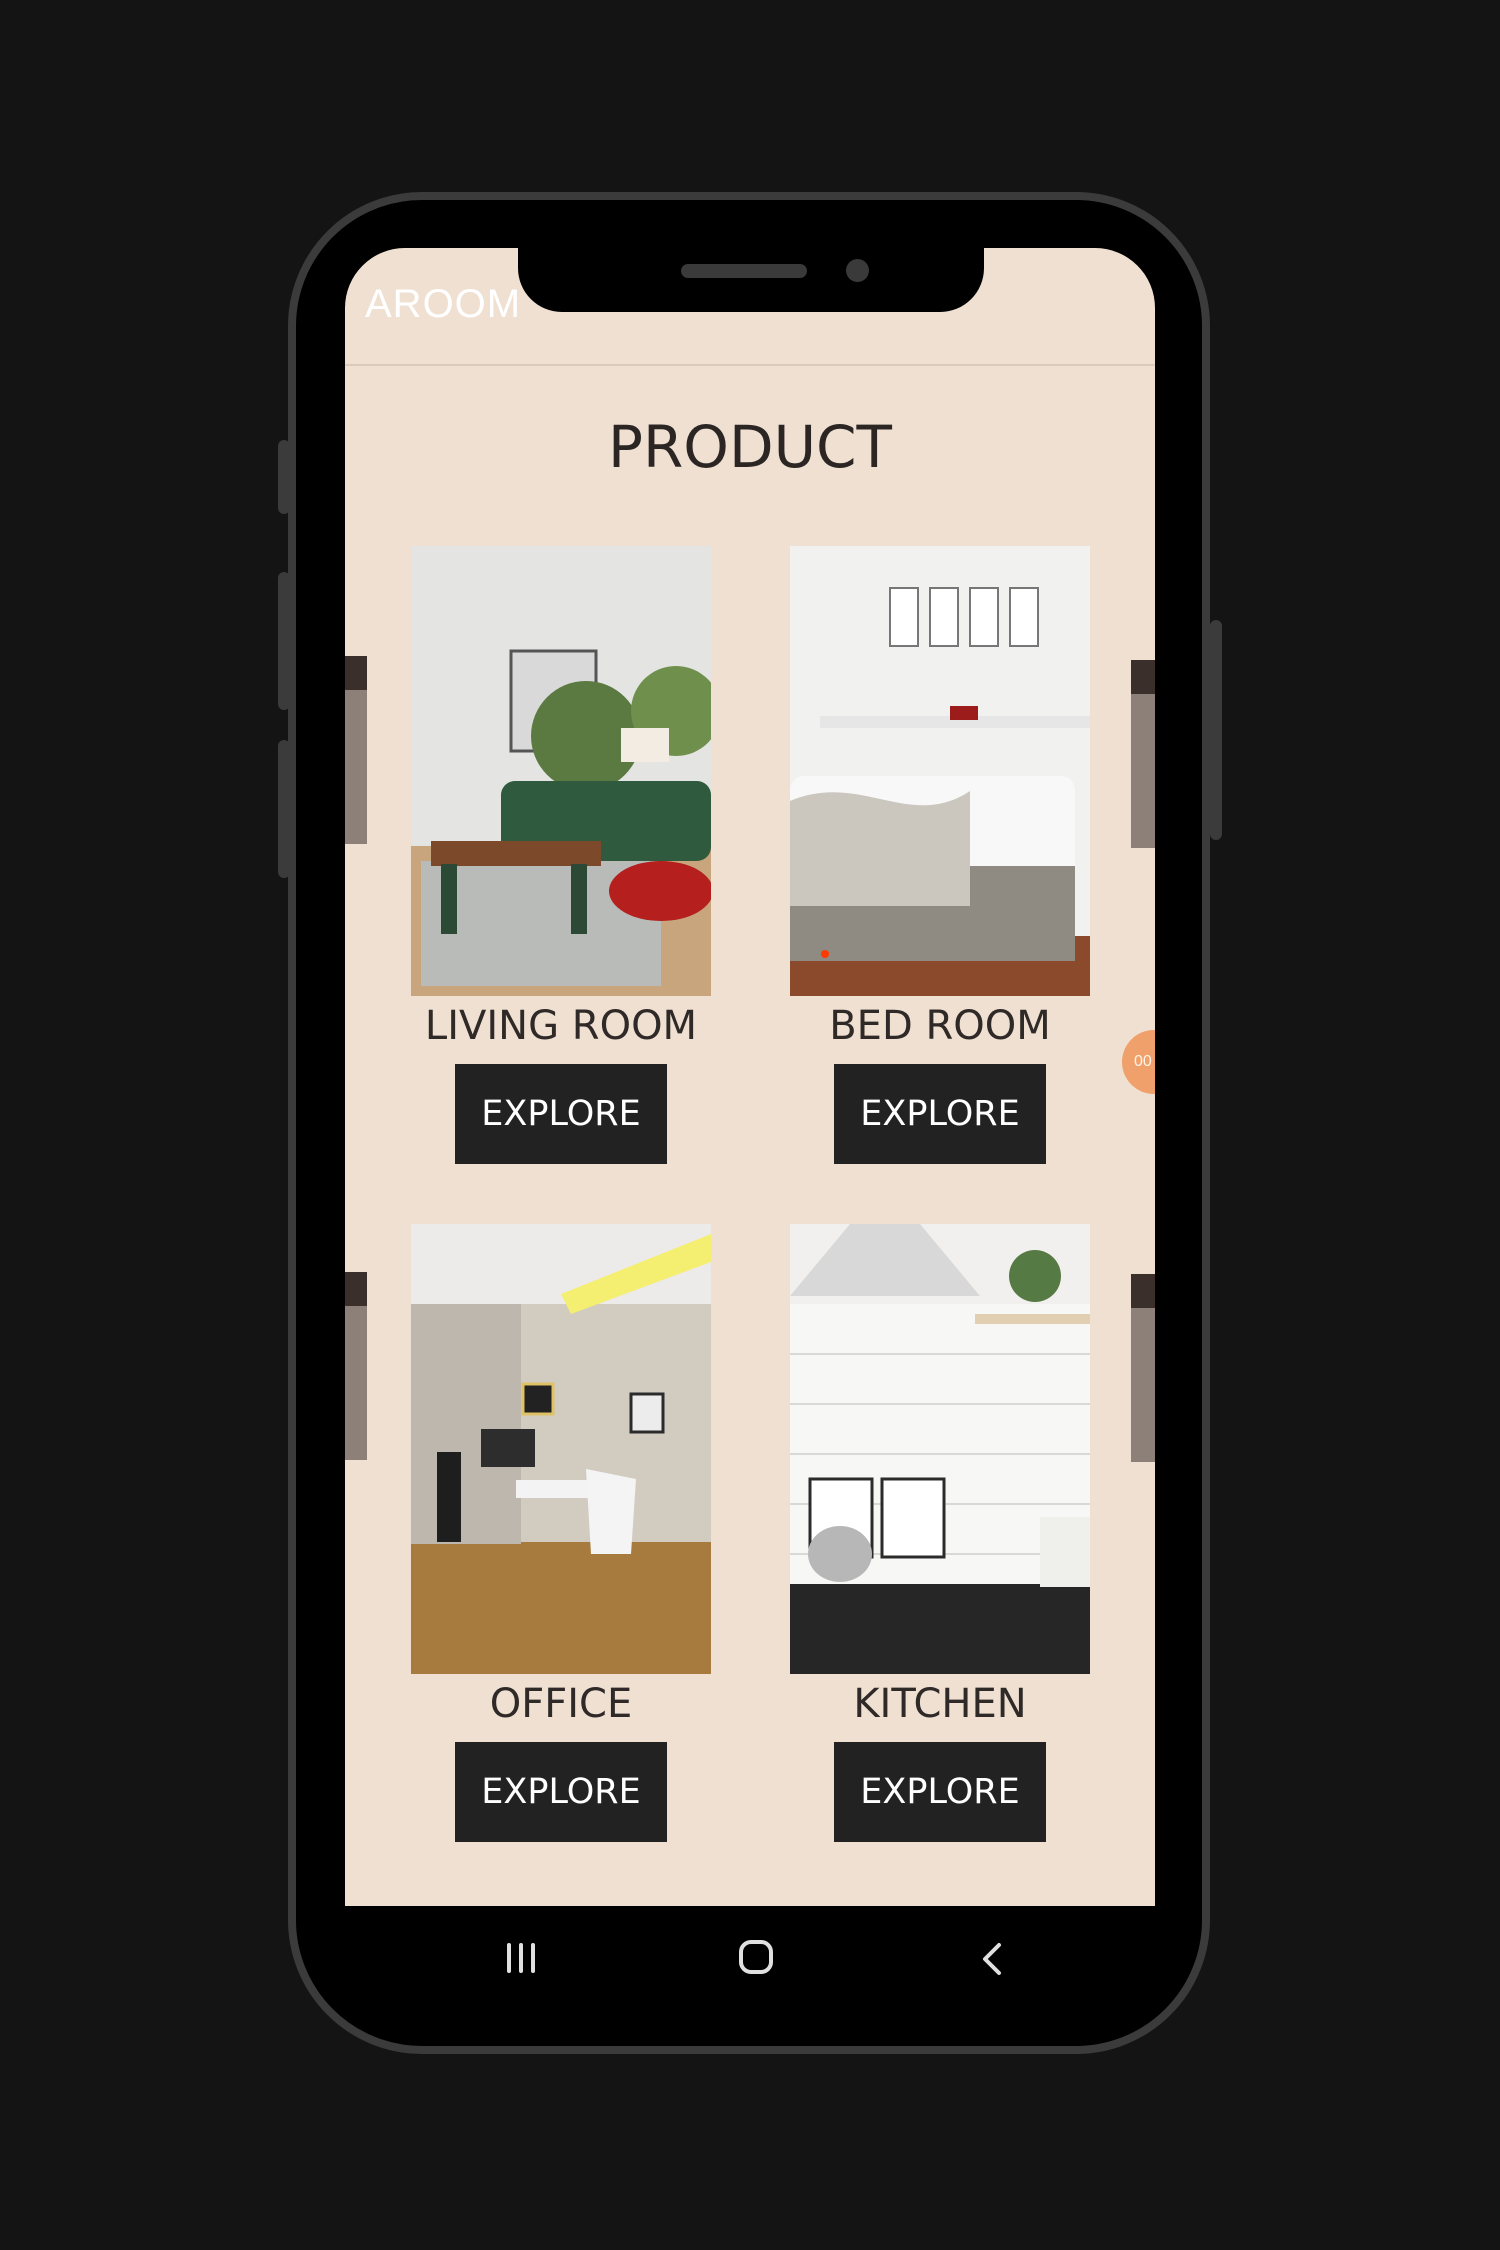 The width and height of the screenshot is (1500, 2250). Describe the element at coordinates (744, 271) in the screenshot. I see `speaker-icon` at that location.